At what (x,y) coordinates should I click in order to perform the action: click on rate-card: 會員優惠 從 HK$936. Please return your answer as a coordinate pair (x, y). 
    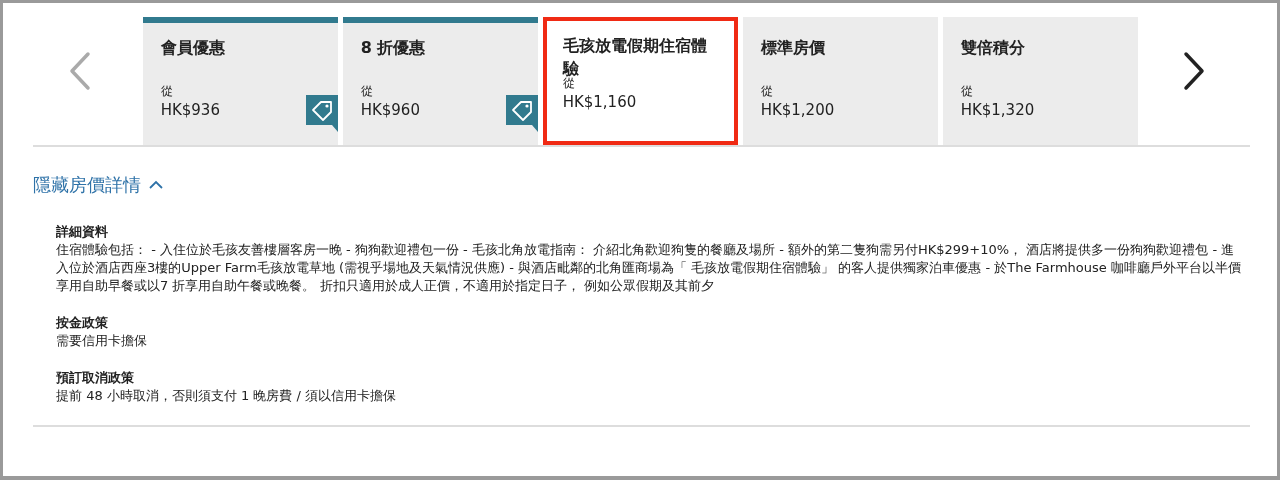
    Looking at the image, I should click on (240, 81).